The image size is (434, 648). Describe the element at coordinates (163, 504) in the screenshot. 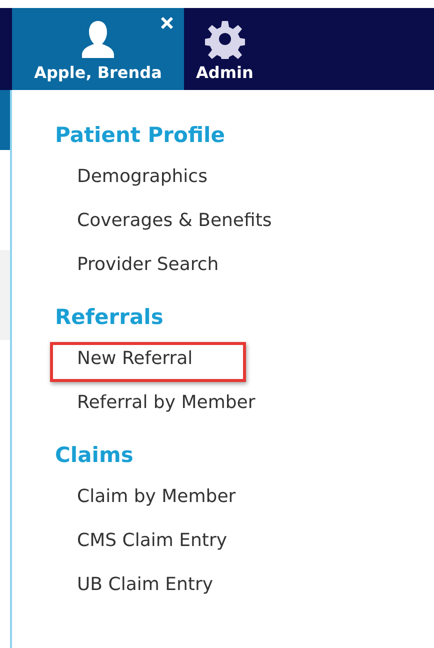

I see `menu-link: Claim by Member` at that location.